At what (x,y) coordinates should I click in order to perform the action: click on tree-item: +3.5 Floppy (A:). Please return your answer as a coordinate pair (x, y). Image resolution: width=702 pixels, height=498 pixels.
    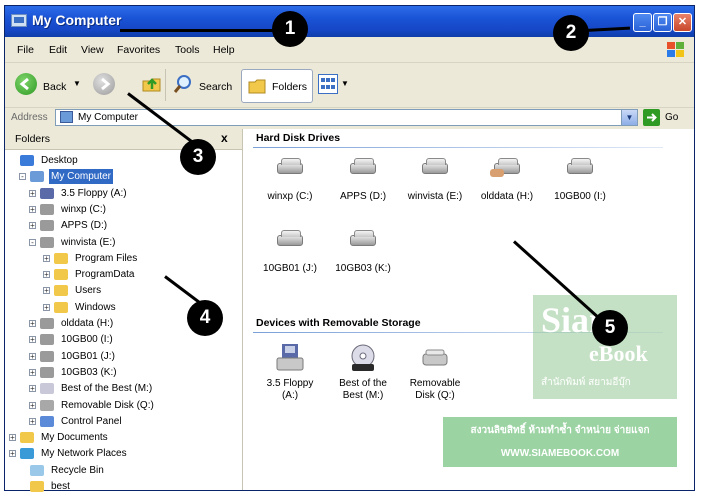
    Looking at the image, I should click on (123, 193).